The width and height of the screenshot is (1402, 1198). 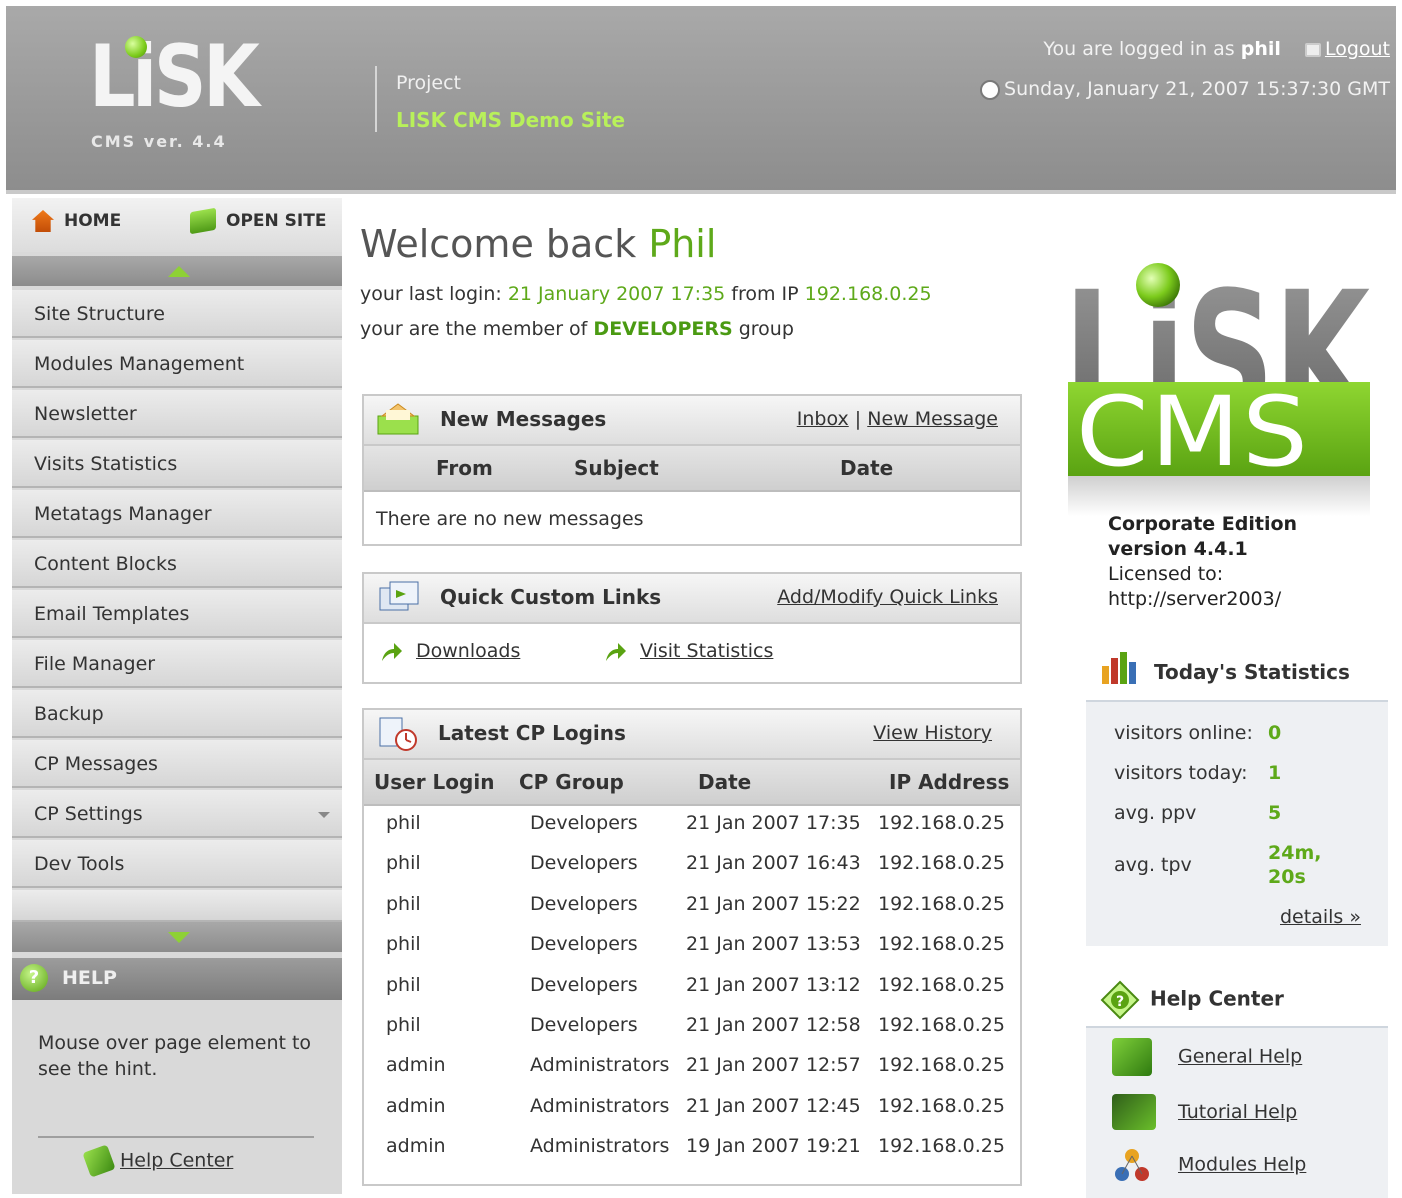 I want to click on login-status: You are logged in as phil Logout, so click(x=1216, y=49).